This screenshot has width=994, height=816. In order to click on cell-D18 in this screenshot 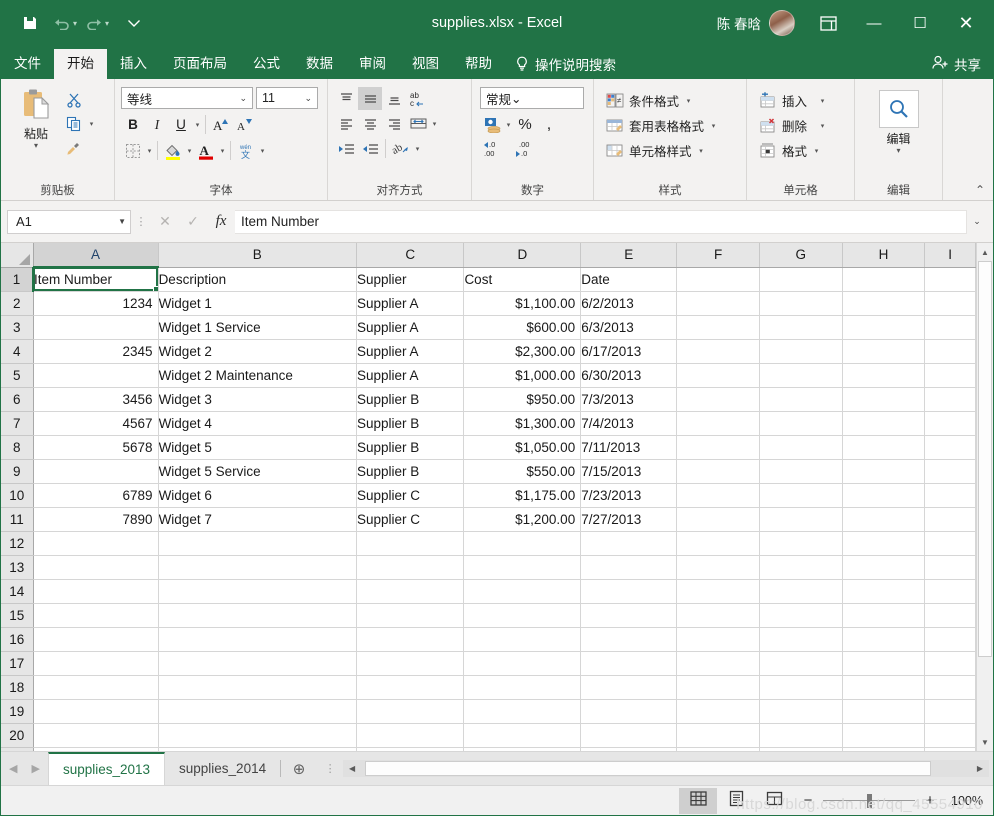, I will do `click(522, 687)`.